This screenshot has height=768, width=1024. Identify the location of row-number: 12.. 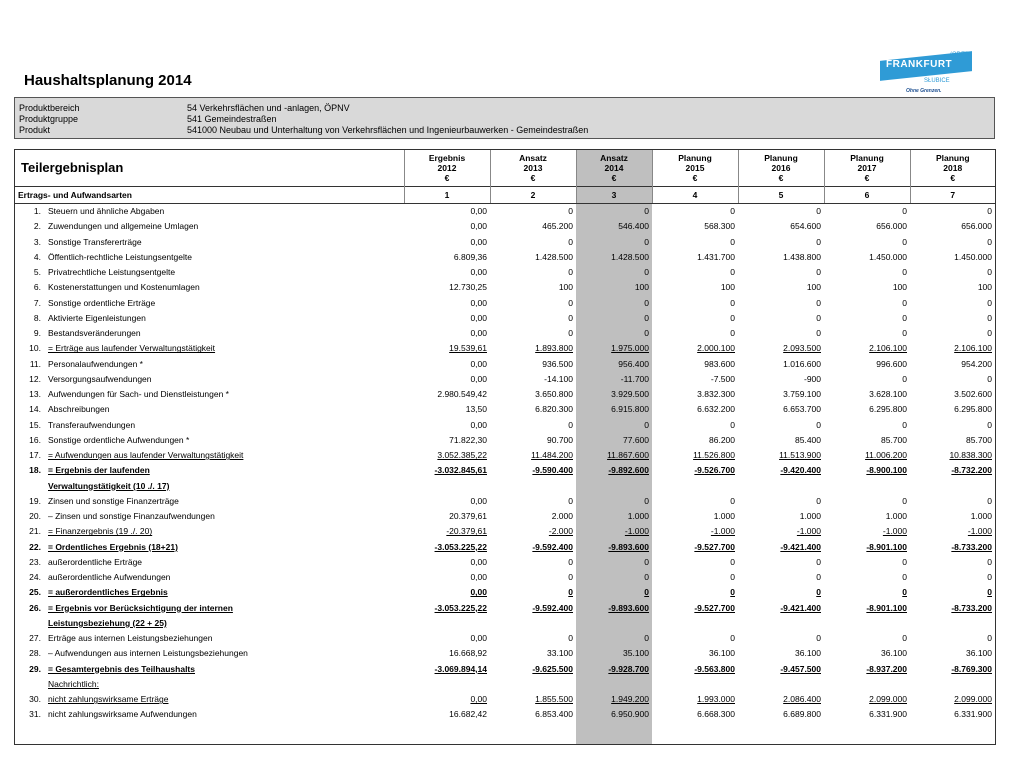
(35, 378).